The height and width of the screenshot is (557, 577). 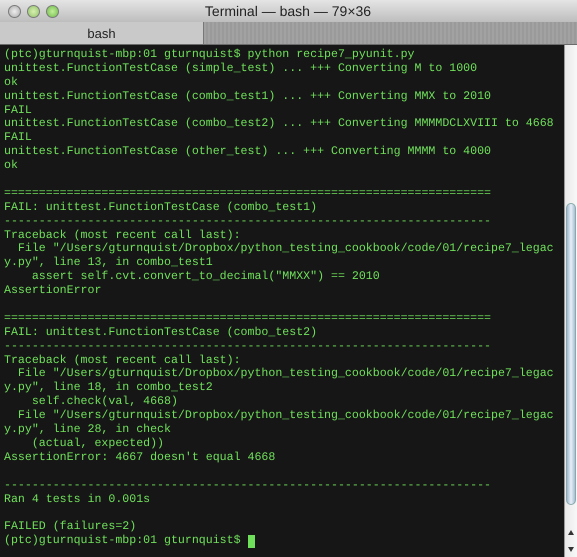 I want to click on output-line: assert self.cvt.convert_to_decimal("MMXX") == 2010, so click(x=205, y=277).